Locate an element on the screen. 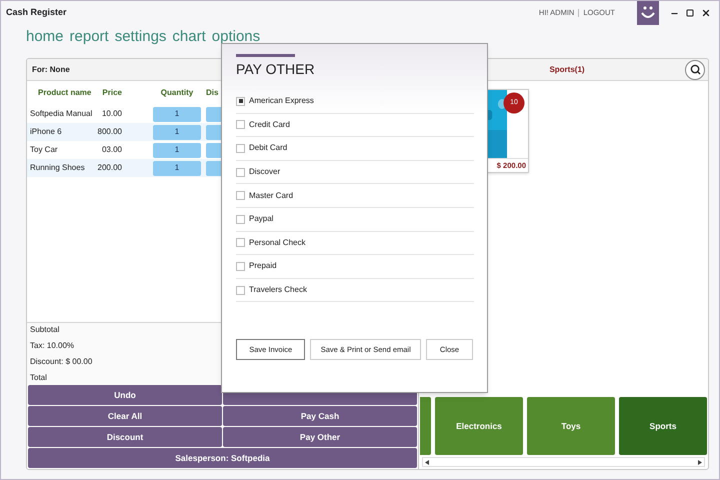  category-tile: Sports is located at coordinates (663, 426).